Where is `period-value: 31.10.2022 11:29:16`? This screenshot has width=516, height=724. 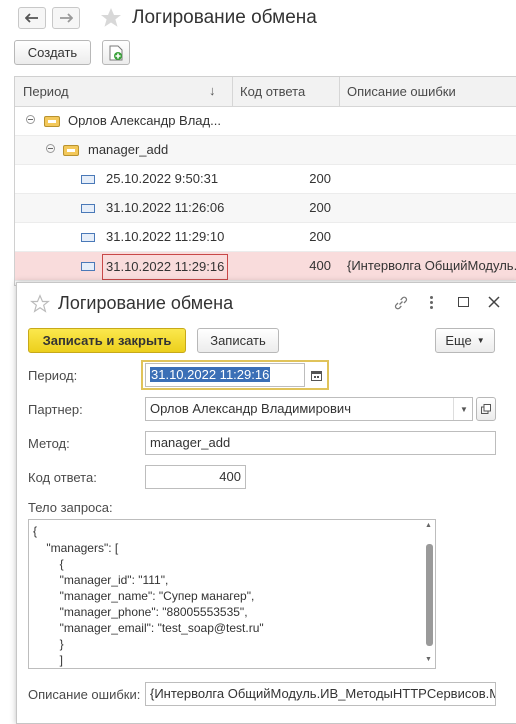 period-value: 31.10.2022 11:29:16 is located at coordinates (210, 374).